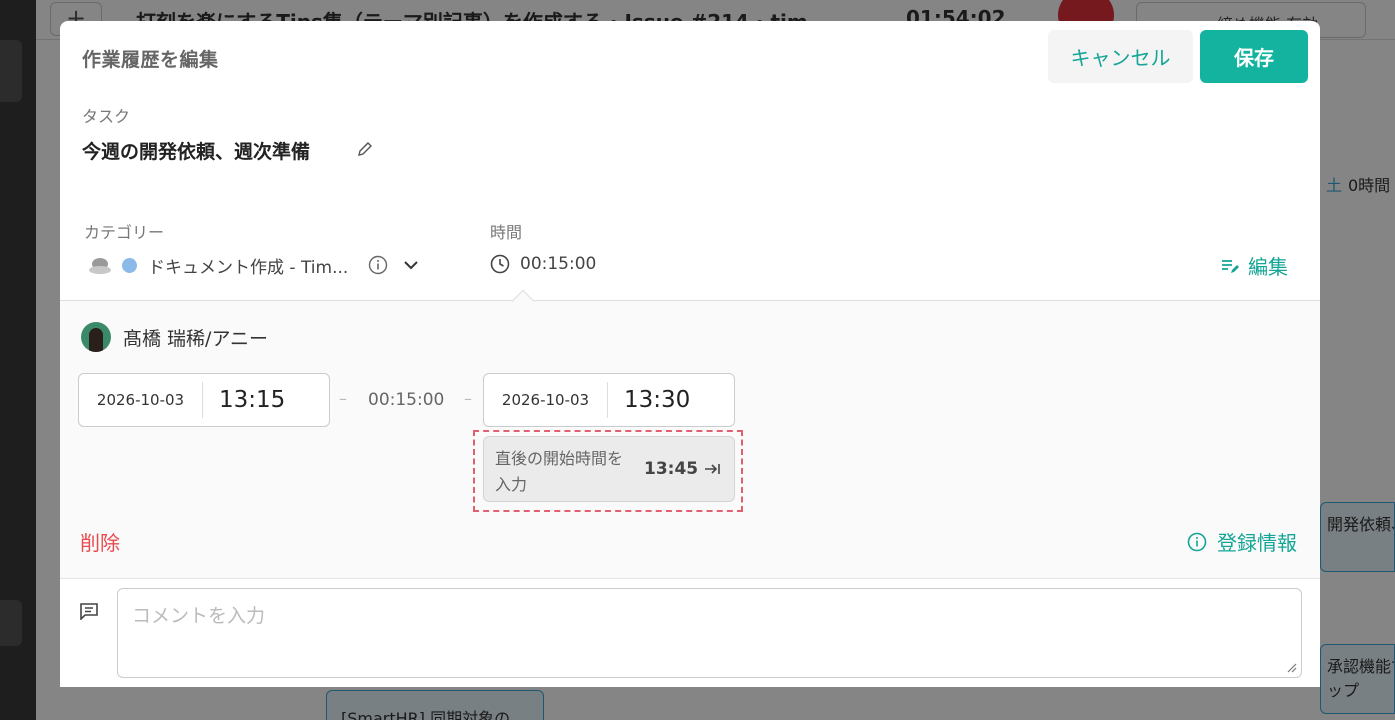  What do you see at coordinates (100, 541) in the screenshot?
I see `delete-button: 削除` at bounding box center [100, 541].